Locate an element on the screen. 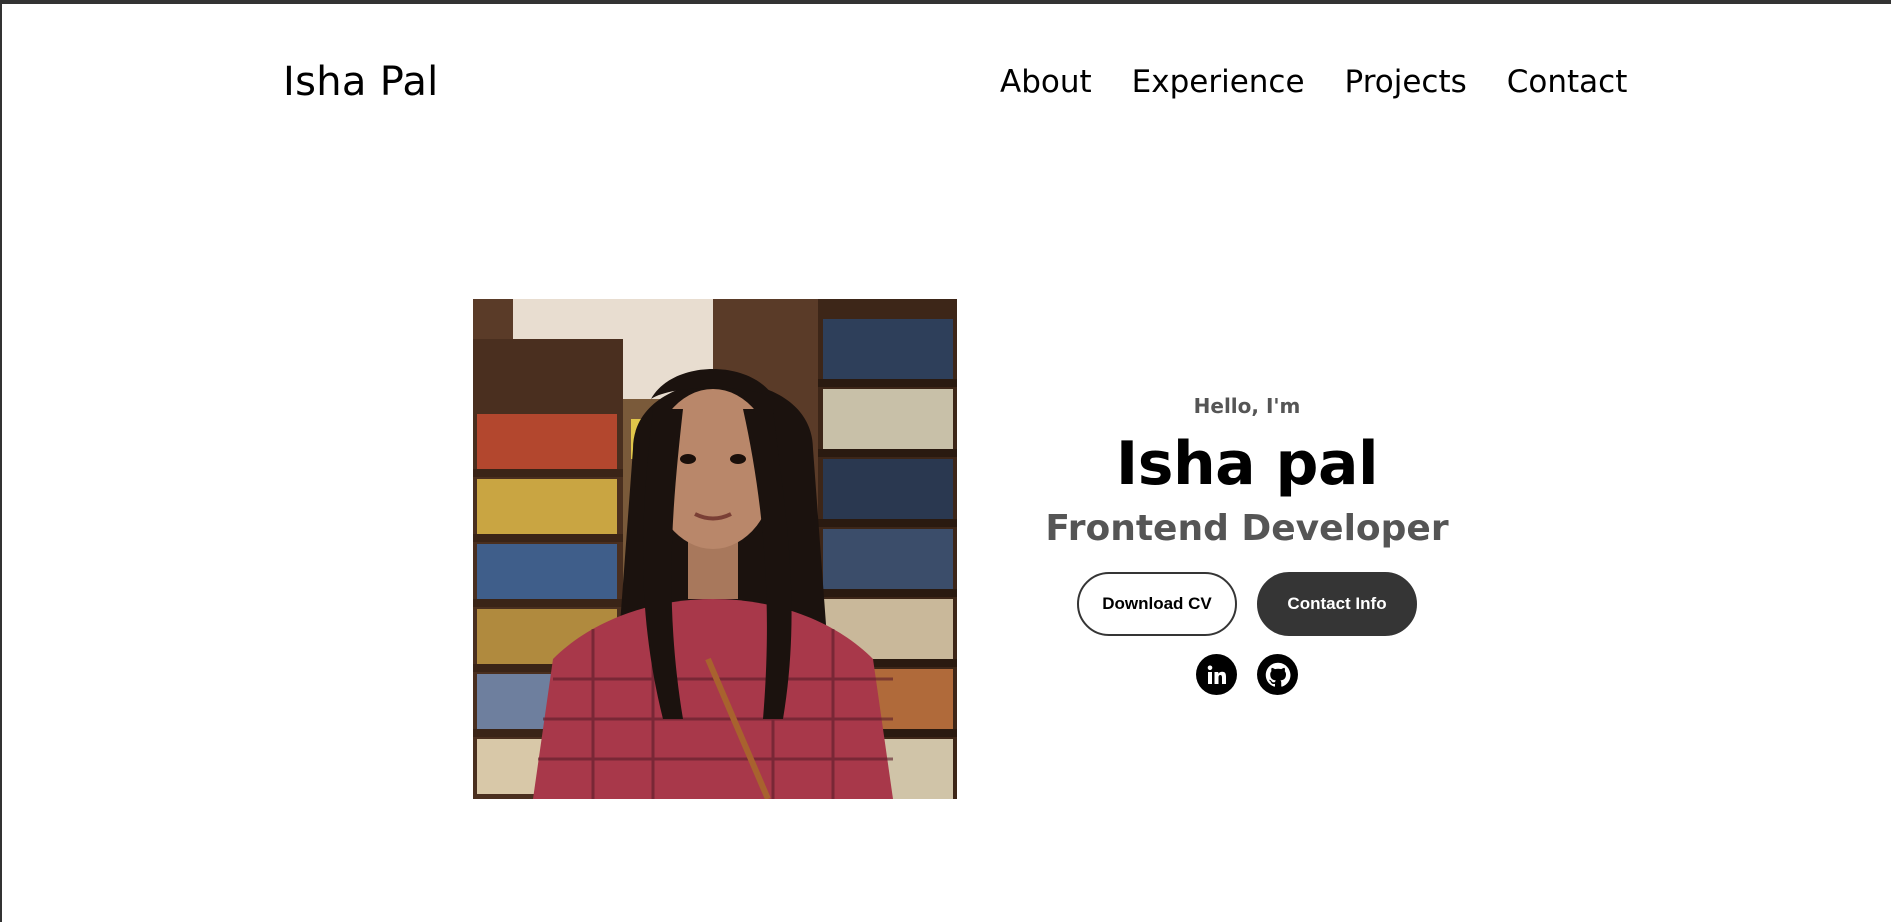 Image resolution: width=1891 pixels, height=922 pixels. github-icon is located at coordinates (1277, 674).